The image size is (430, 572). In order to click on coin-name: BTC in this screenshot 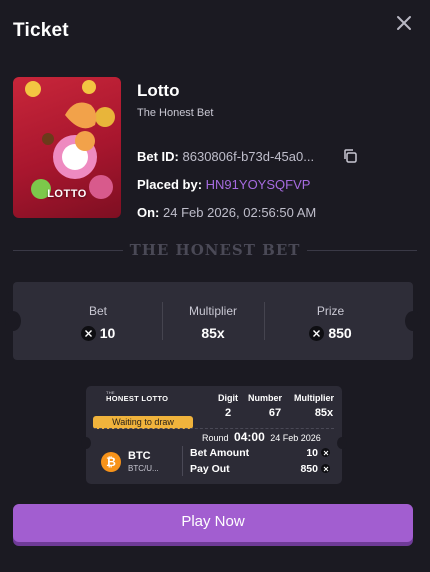, I will do `click(139, 456)`.